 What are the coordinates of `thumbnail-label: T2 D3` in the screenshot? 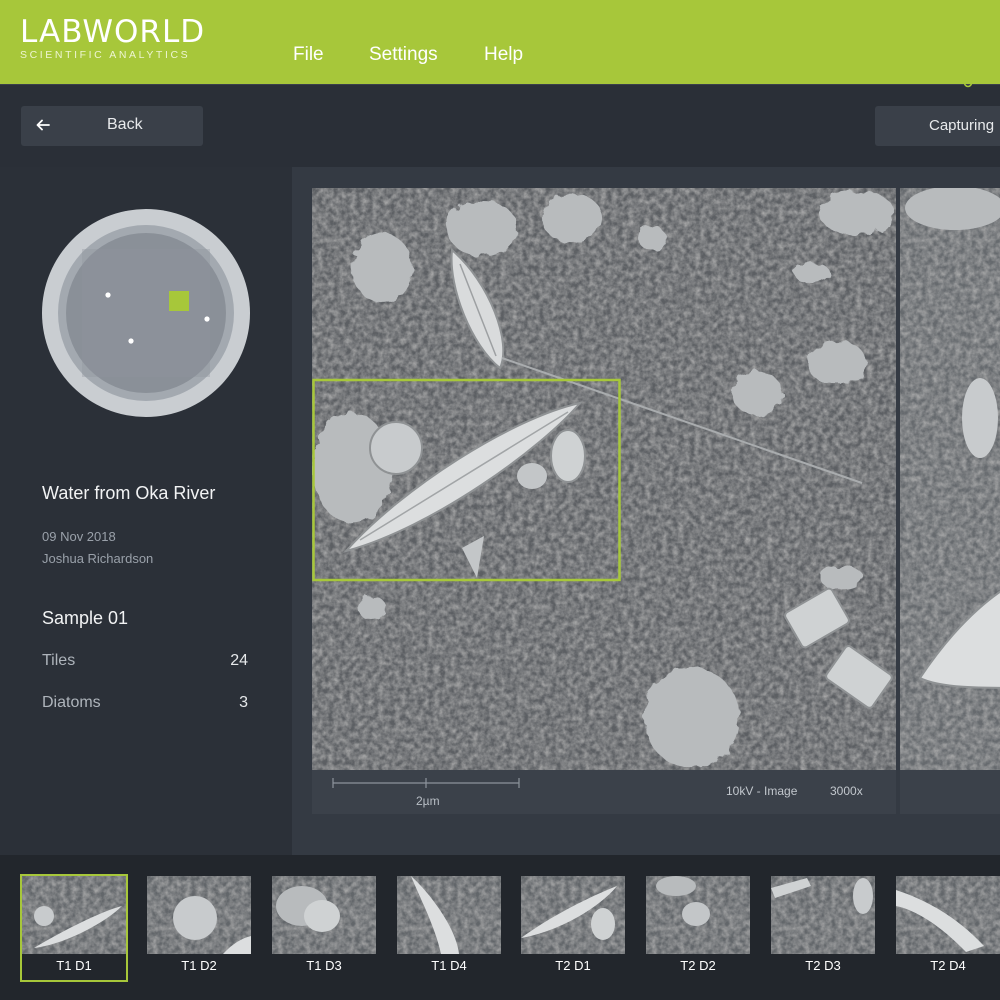 It's located at (823, 965).